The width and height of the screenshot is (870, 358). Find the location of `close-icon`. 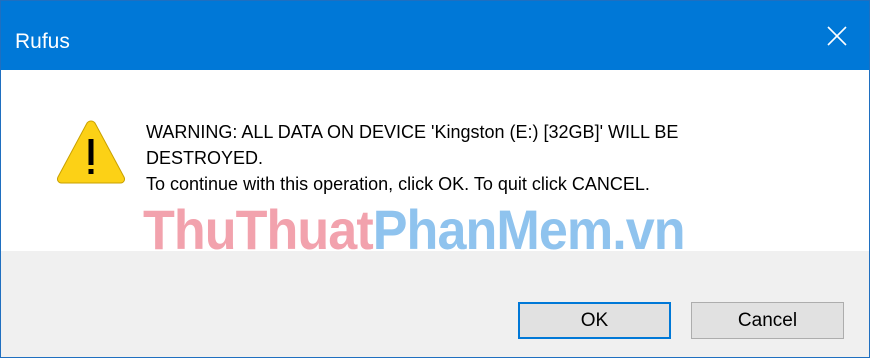

close-icon is located at coordinates (837, 35).